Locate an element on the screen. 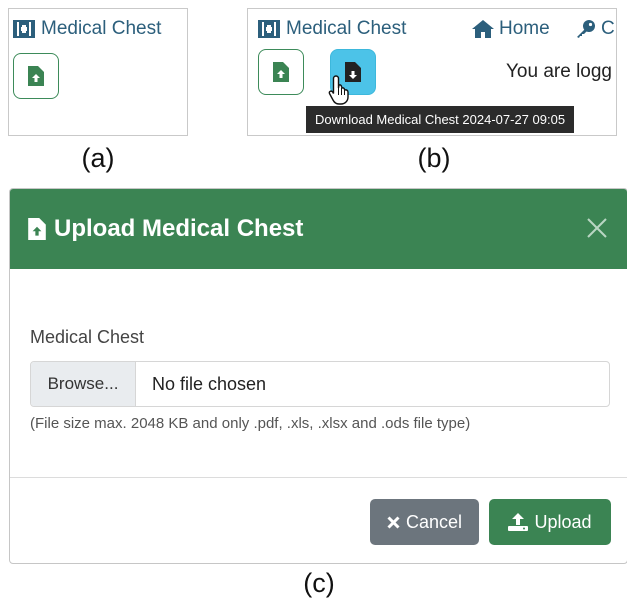 The height and width of the screenshot is (603, 627). cancel-label: Cancel is located at coordinates (434, 521).